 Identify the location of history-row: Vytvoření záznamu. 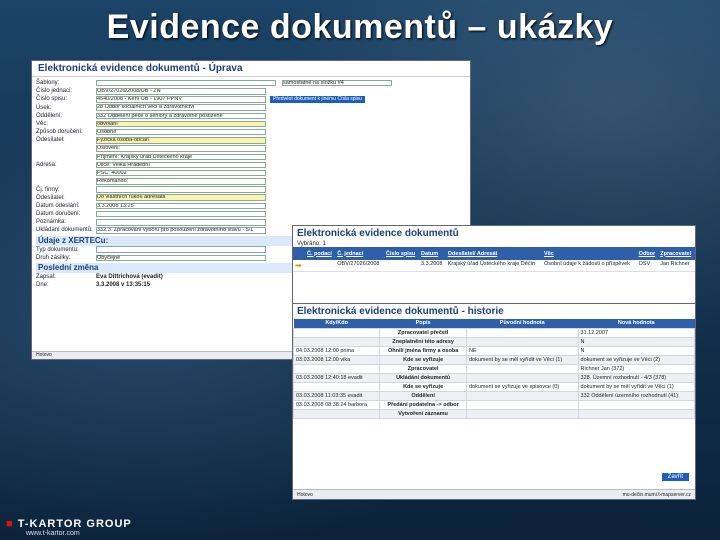
(494, 413).